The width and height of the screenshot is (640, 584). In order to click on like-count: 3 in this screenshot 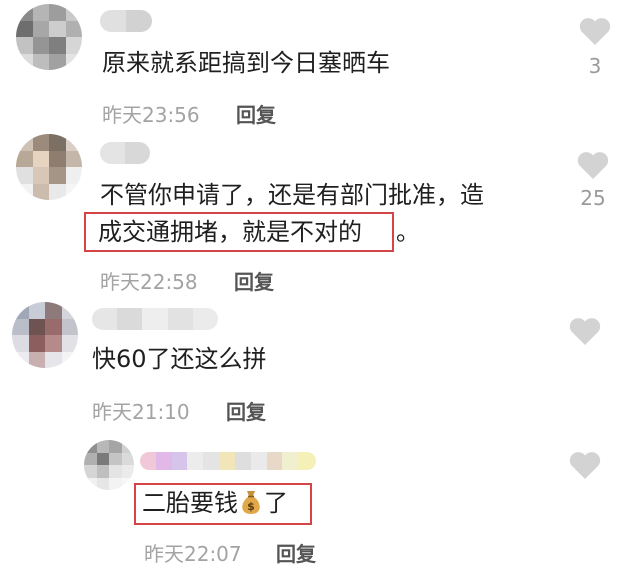, I will do `click(595, 66)`.